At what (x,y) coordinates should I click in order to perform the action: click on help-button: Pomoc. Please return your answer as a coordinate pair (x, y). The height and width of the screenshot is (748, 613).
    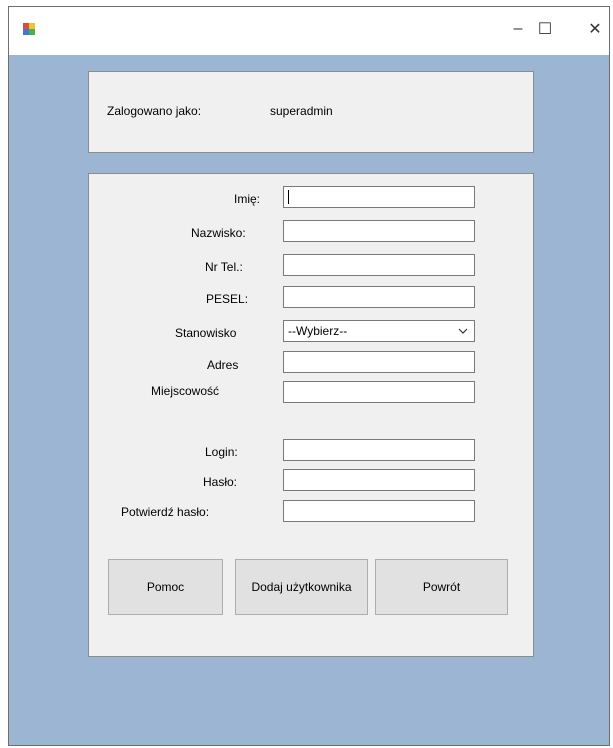
    Looking at the image, I should click on (165, 587).